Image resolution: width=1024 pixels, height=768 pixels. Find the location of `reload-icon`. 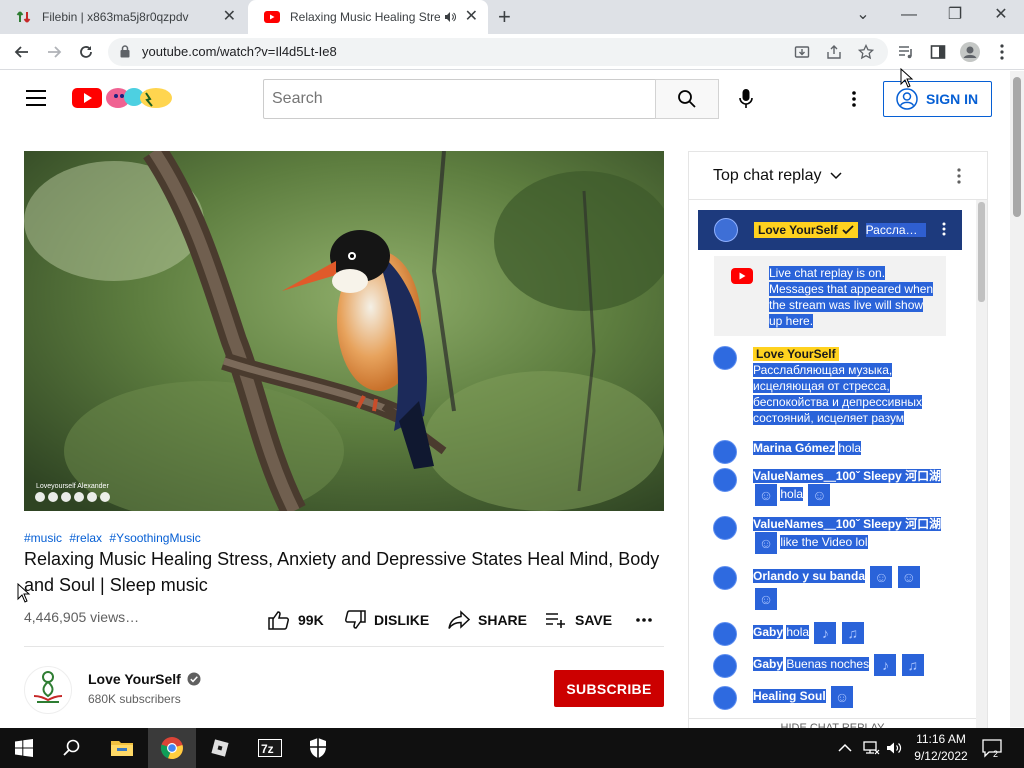

reload-icon is located at coordinates (86, 52).